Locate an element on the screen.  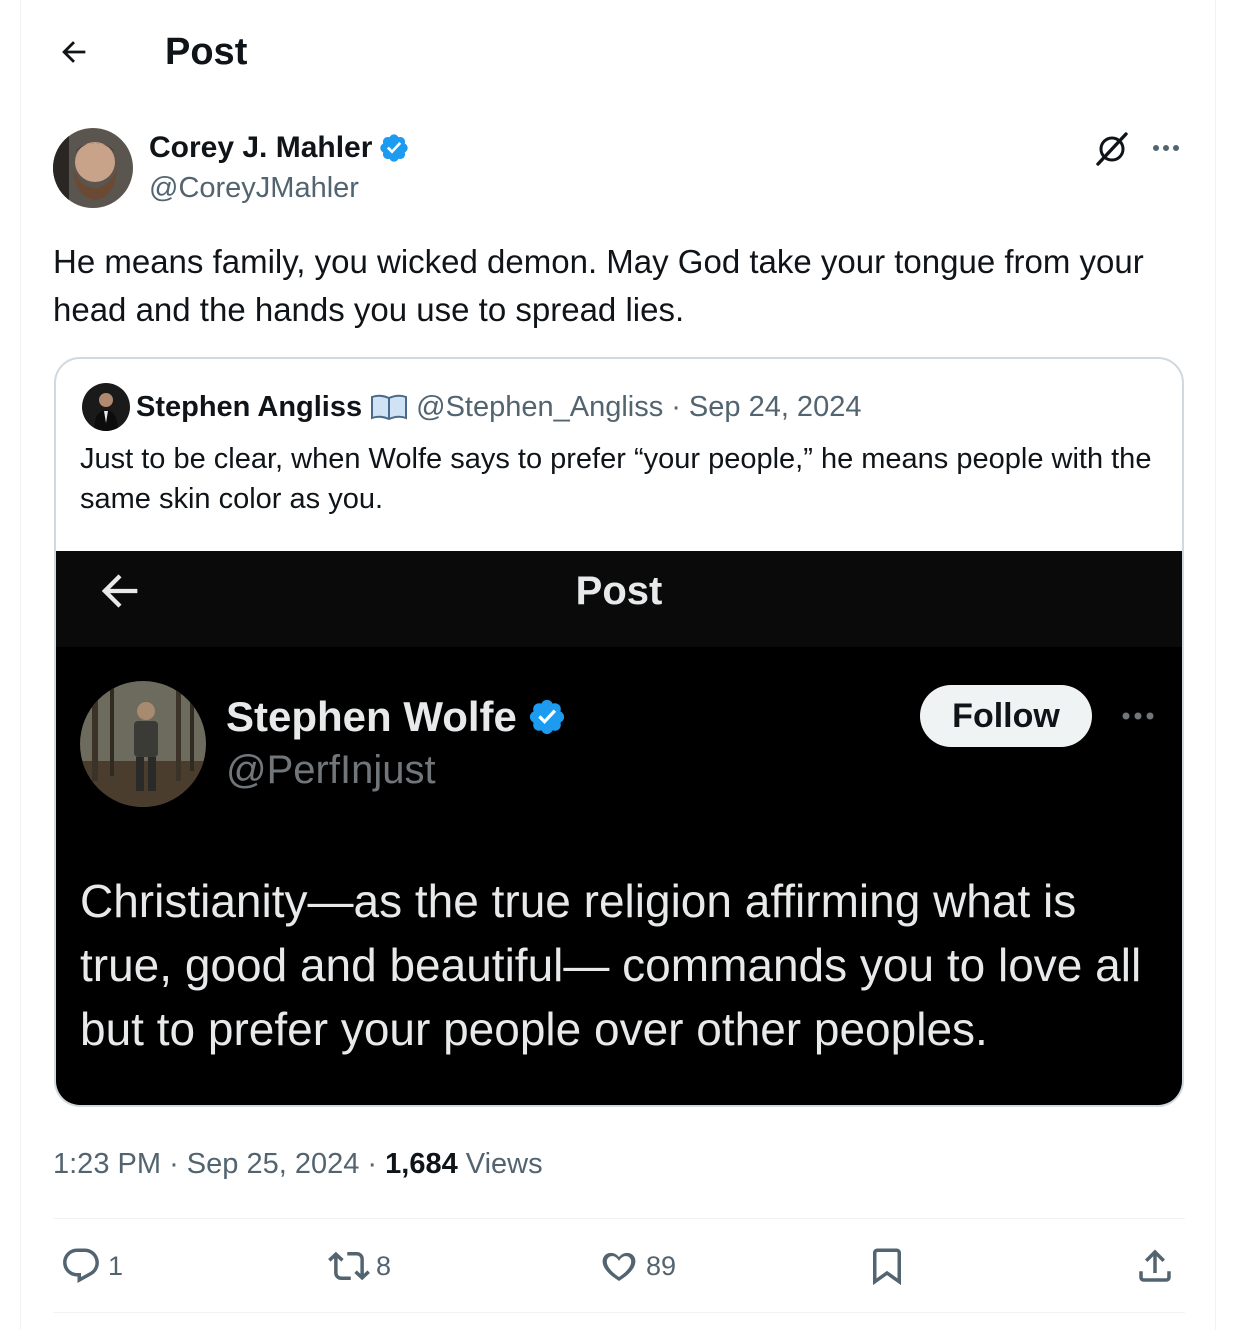
page-title: Post is located at coordinates (206, 52).